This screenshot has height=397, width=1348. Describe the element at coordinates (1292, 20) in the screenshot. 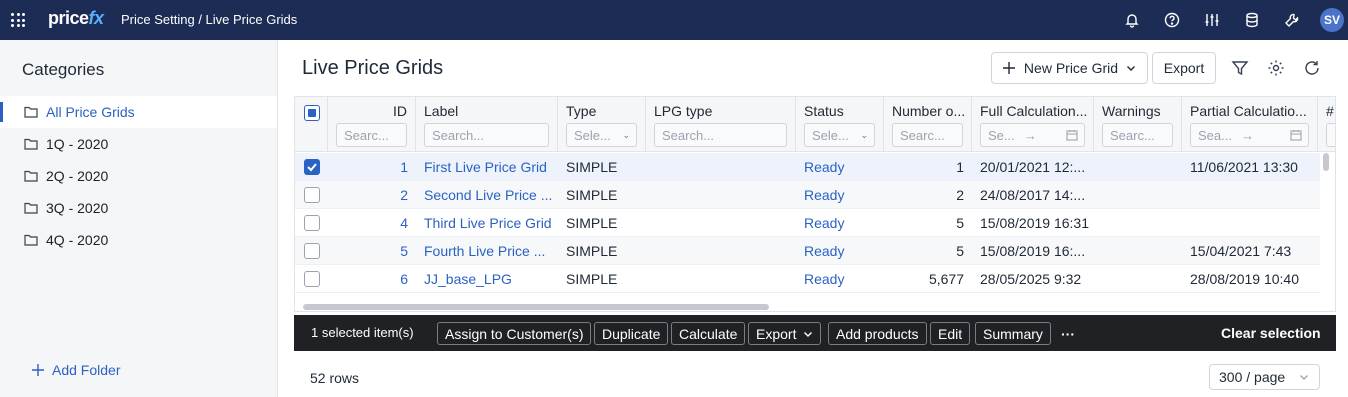

I see `tools-icon` at that location.